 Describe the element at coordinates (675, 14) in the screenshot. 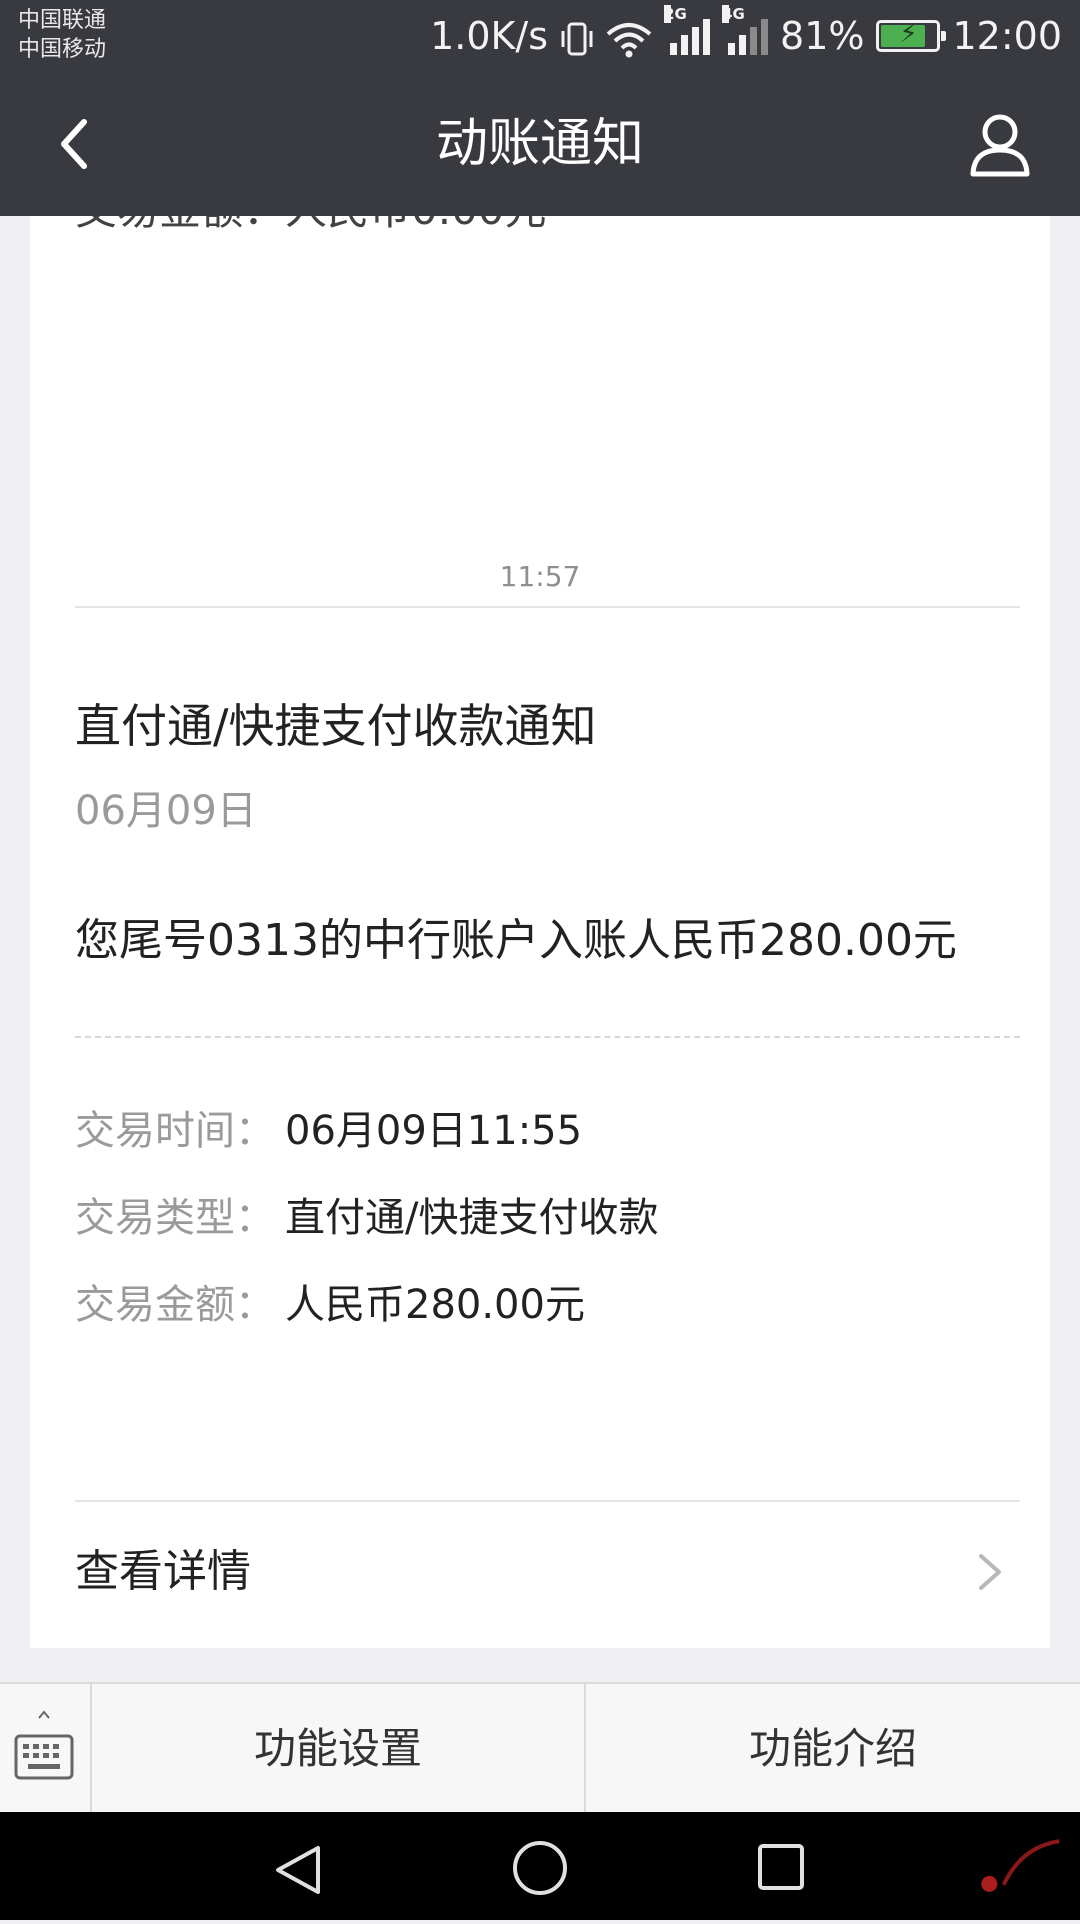

I see `sim1-tag: 2G` at that location.